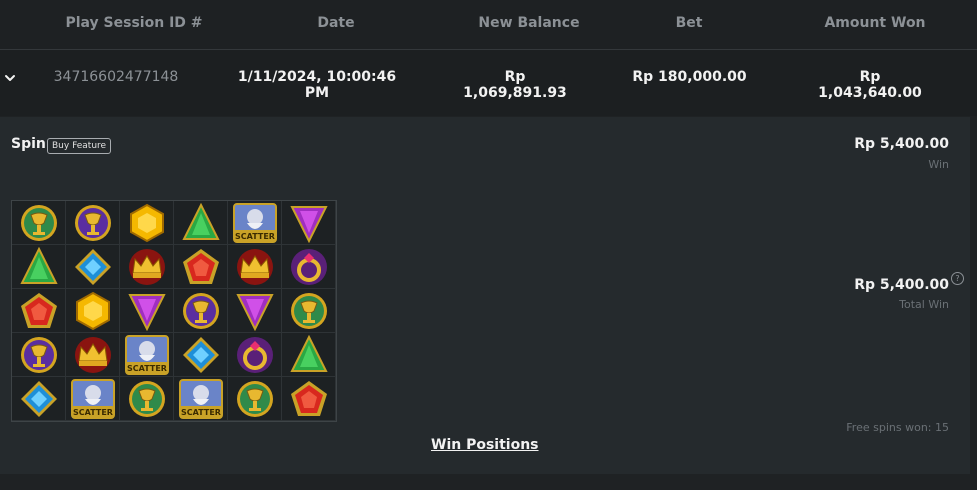 This screenshot has width=977, height=490. I want to click on spin-title: Spin, so click(28, 144).